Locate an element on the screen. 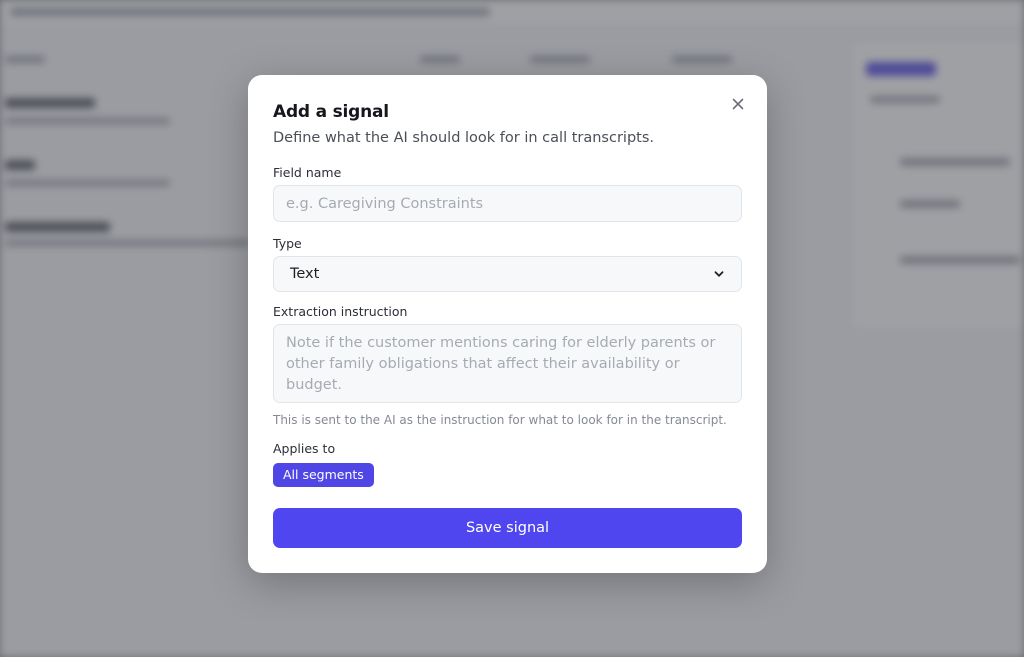 The image size is (1024, 657). close-icon is located at coordinates (738, 104).